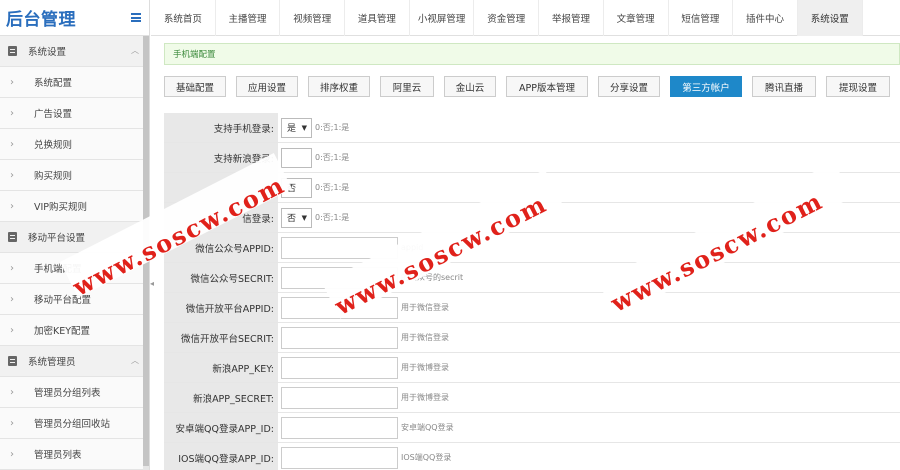  I want to click on sidebar-scrollbar, so click(146, 253).